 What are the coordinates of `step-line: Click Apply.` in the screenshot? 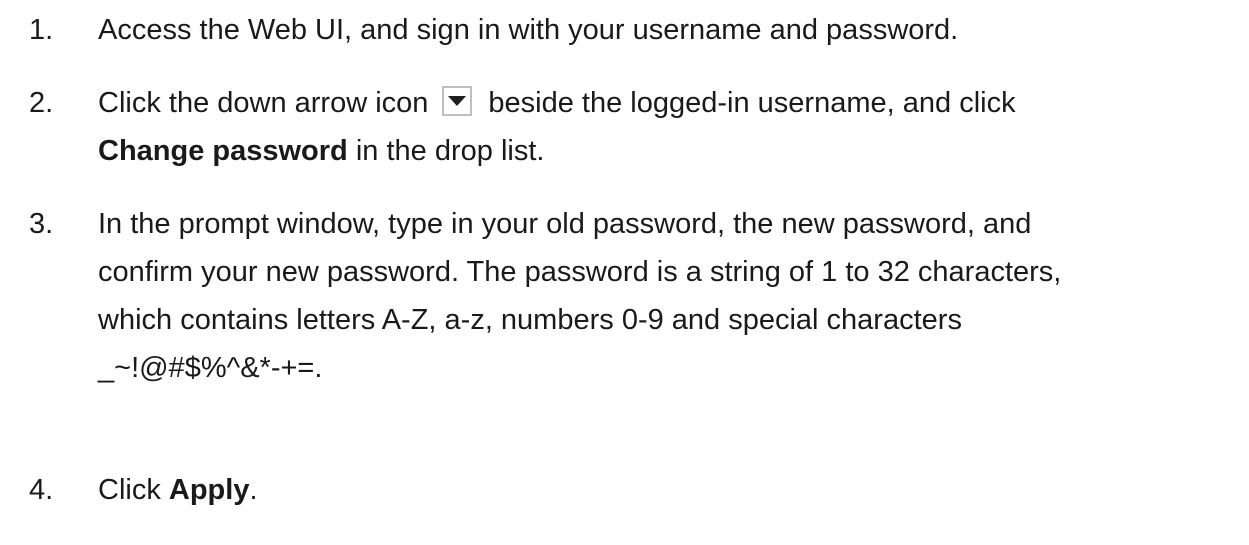 It's located at (668, 490).